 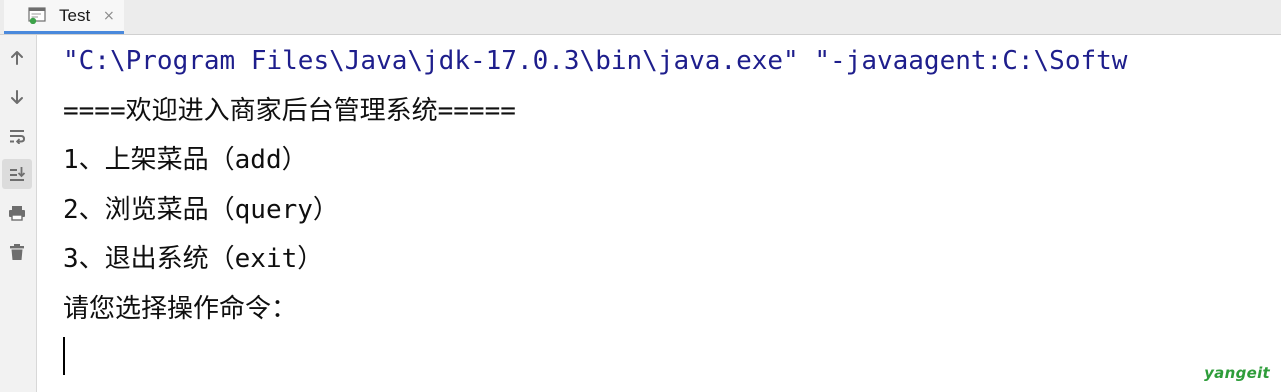 I want to click on trash-icon, so click(x=17, y=252).